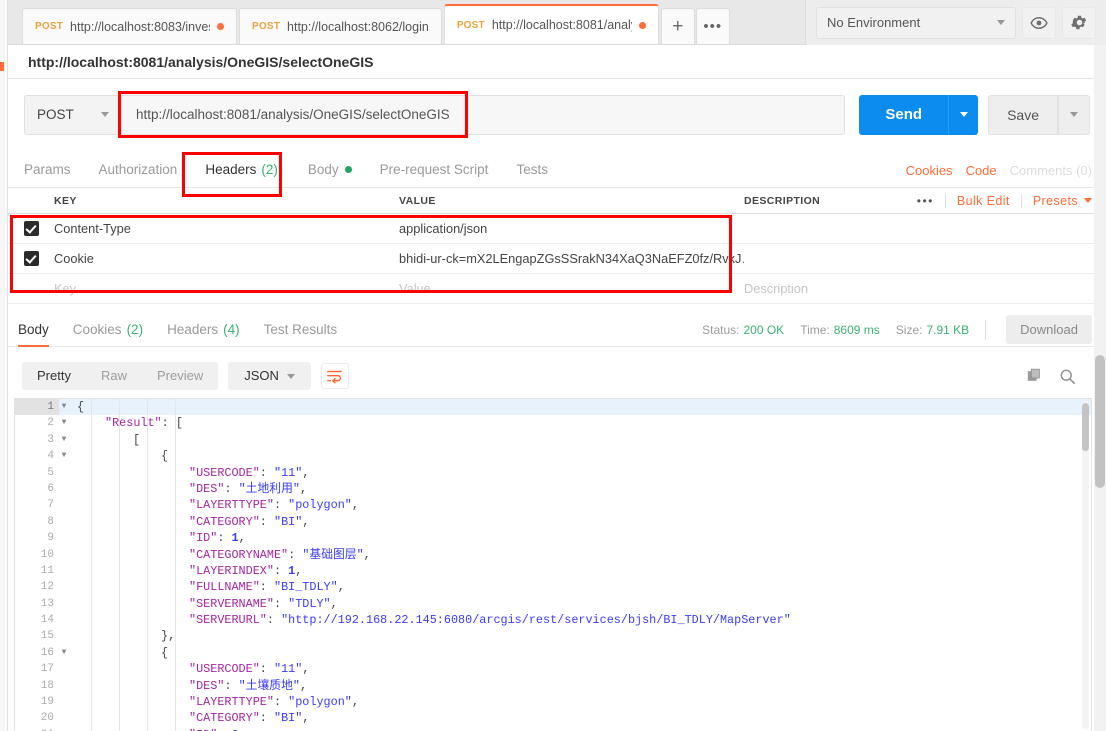 This screenshot has width=1106, height=731. What do you see at coordinates (1051, 170) in the screenshot?
I see `comments-link: Comments (0)` at bounding box center [1051, 170].